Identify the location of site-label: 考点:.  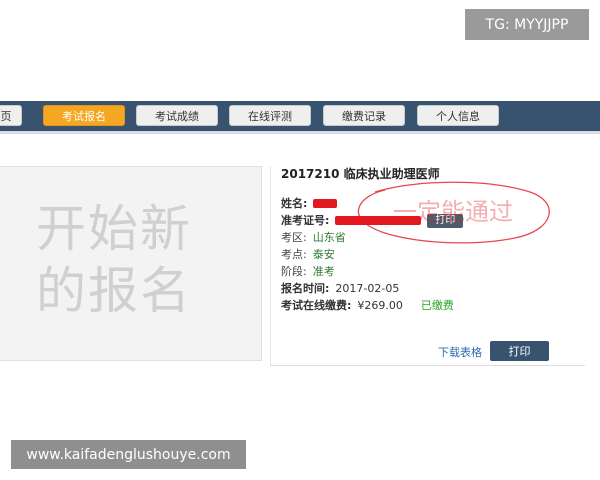
(294, 254).